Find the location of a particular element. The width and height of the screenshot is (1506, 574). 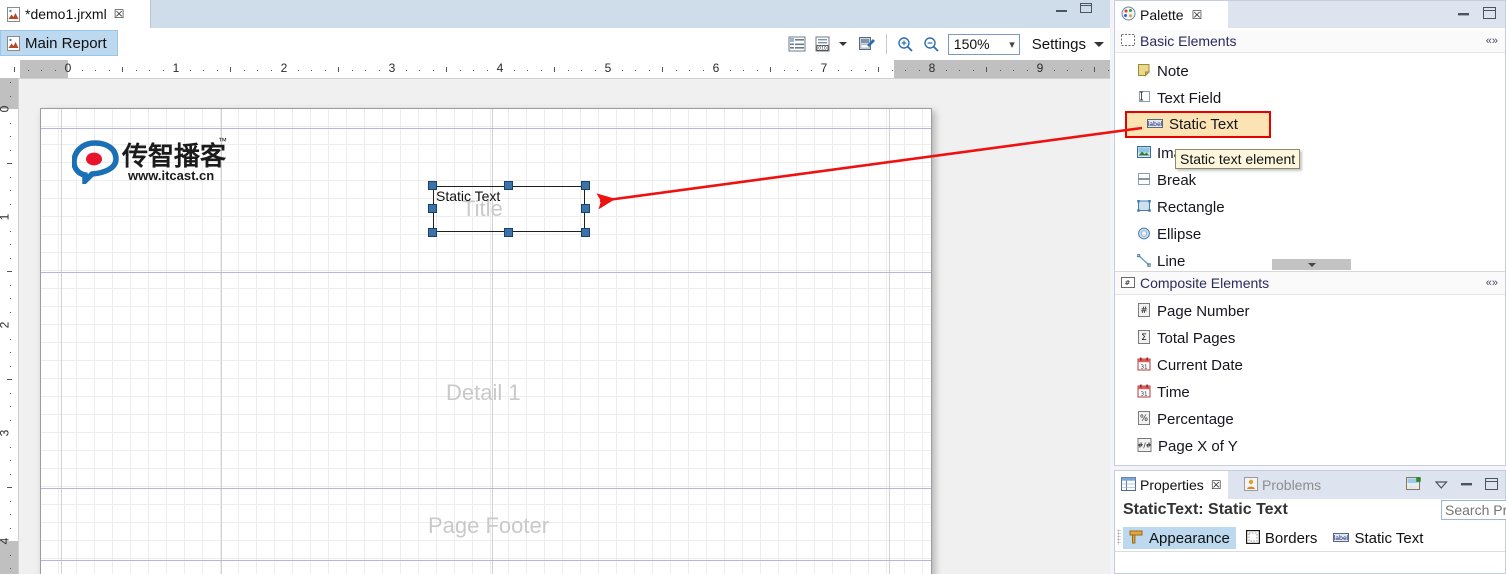

band-separator-detail is located at coordinates (486, 488).